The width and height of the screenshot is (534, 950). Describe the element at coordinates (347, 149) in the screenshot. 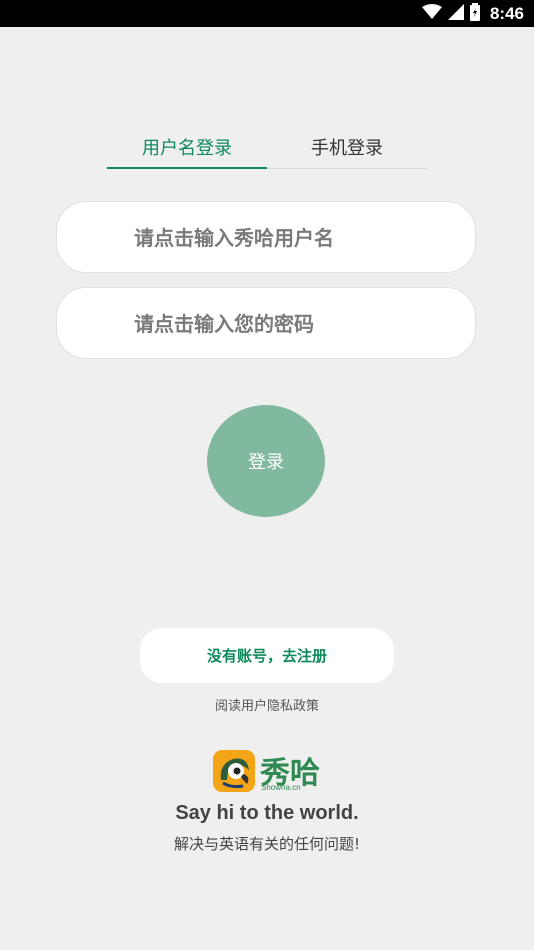

I see `tab-phone-login: 手机登录` at that location.